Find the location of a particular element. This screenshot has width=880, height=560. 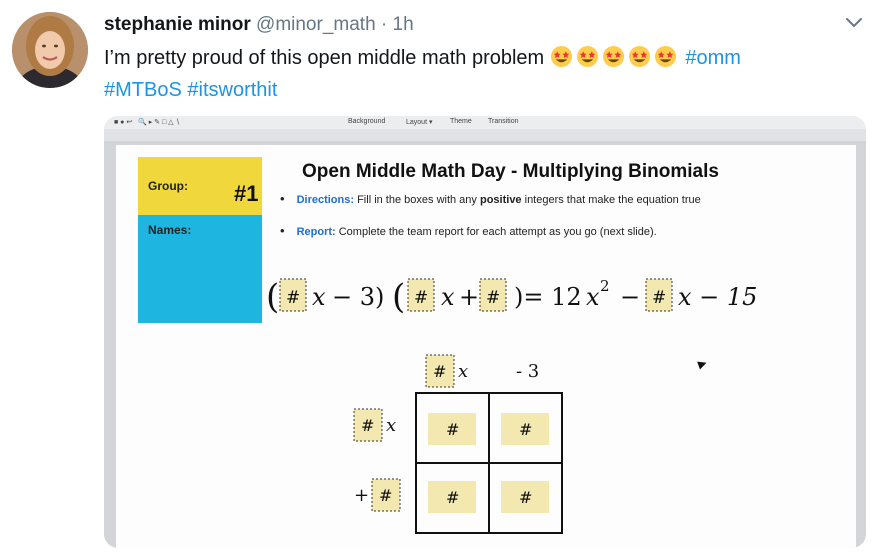

placeholder-box-a: # is located at coordinates (293, 295).